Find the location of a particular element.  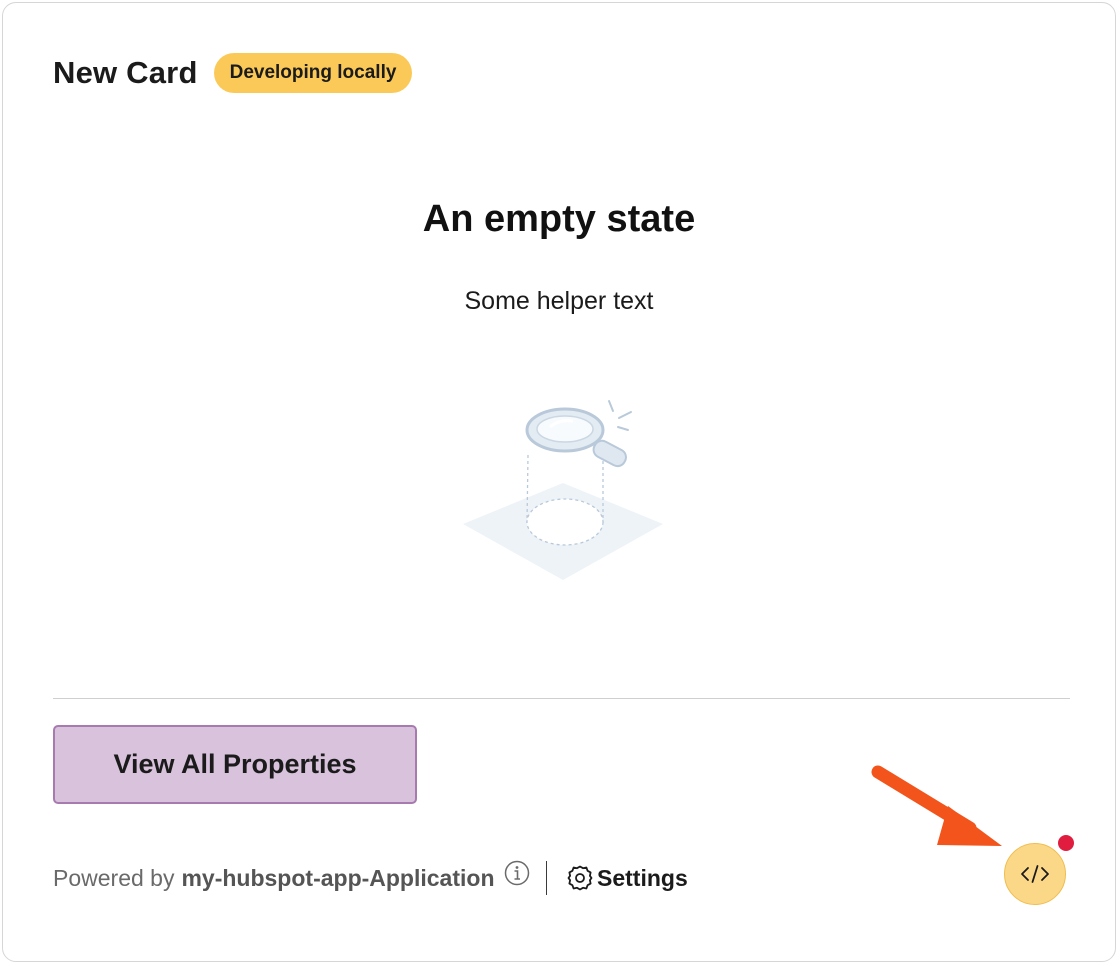

annotation-arrow-icon is located at coordinates (936, 805).